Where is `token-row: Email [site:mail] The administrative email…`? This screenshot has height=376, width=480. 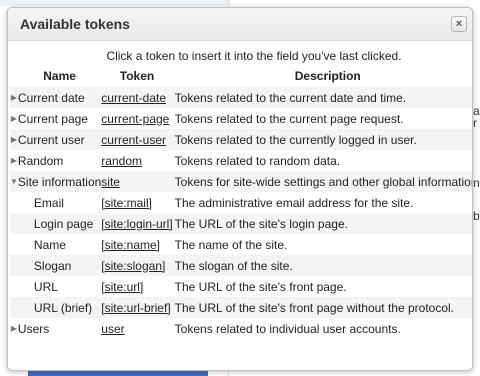
token-row: Email [site:mail] The administrative email… is located at coordinates (241, 202).